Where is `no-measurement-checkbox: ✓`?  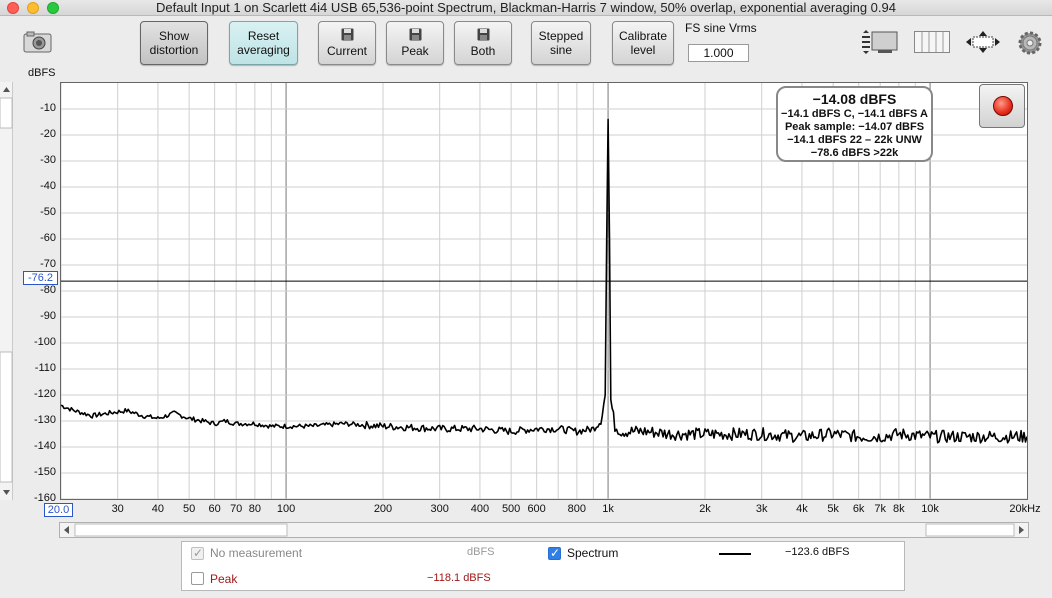
no-measurement-checkbox: ✓ is located at coordinates (197, 553).